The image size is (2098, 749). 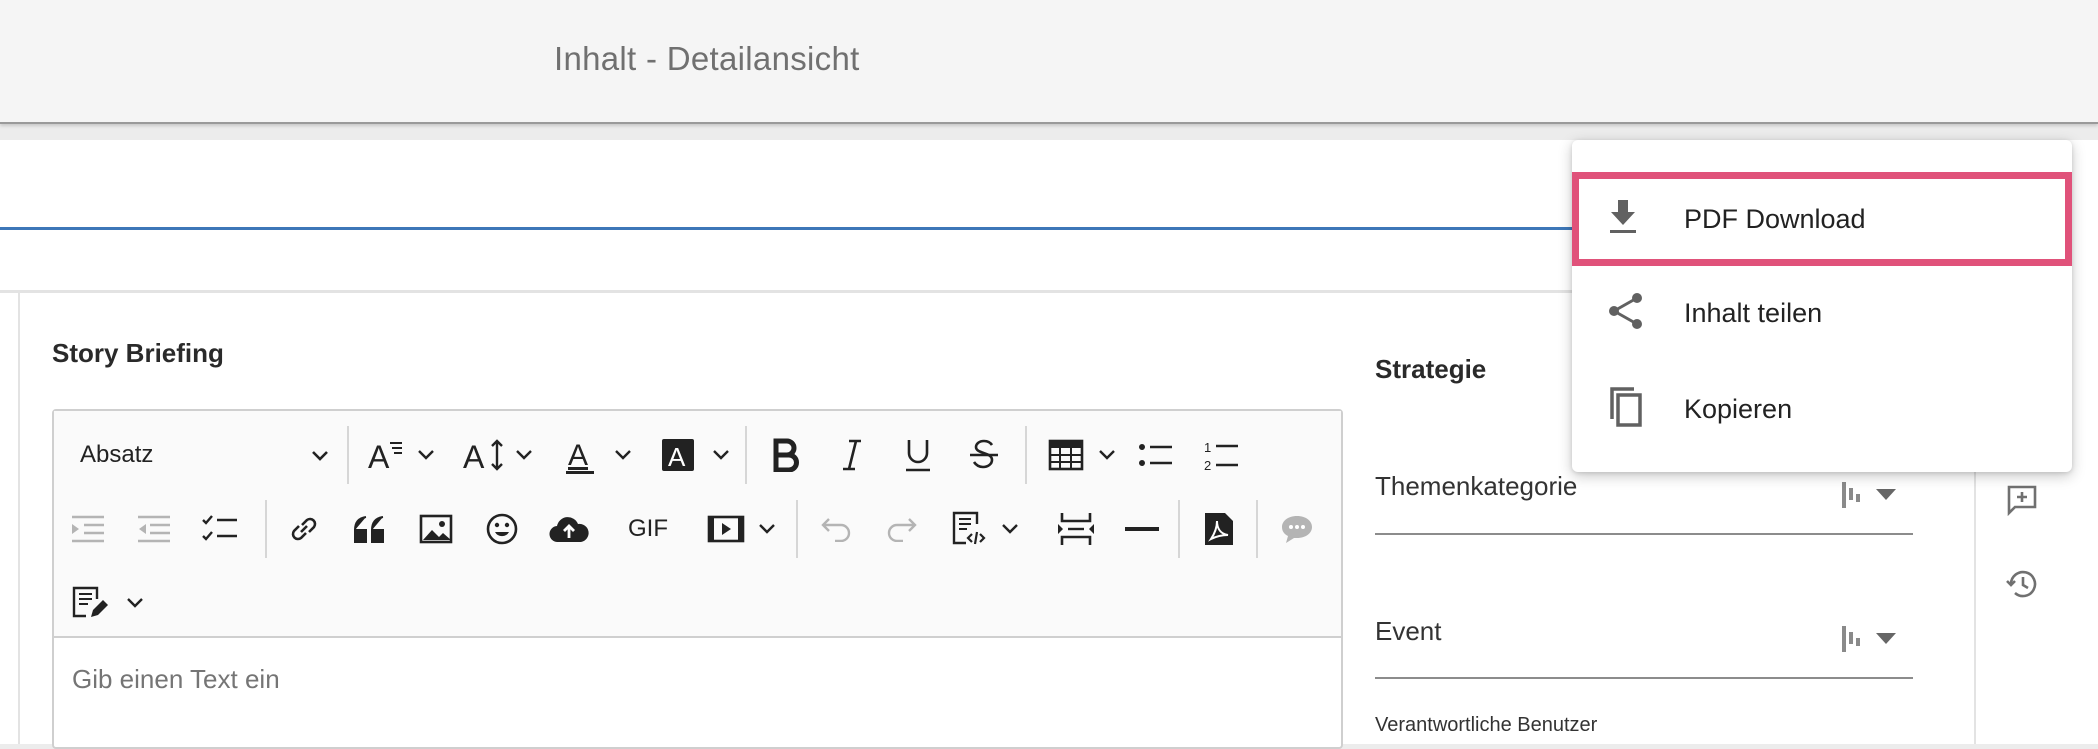 What do you see at coordinates (1868, 639) in the screenshot?
I see `event-field-controls` at bounding box center [1868, 639].